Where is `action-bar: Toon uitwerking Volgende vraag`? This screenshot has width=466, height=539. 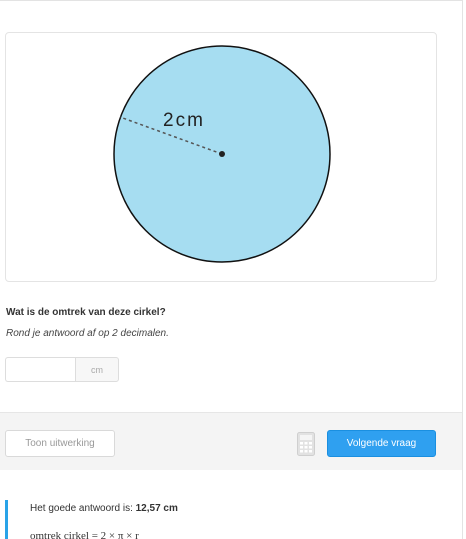 action-bar: Toon uitwerking Volgende vraag is located at coordinates (231, 441).